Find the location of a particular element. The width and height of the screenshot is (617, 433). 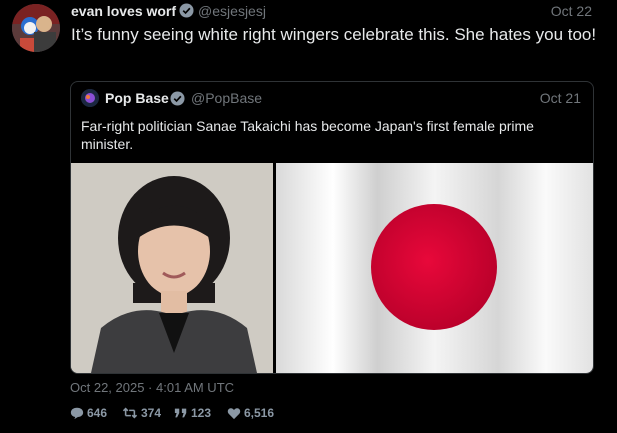

quote-count: 123 is located at coordinates (201, 413).